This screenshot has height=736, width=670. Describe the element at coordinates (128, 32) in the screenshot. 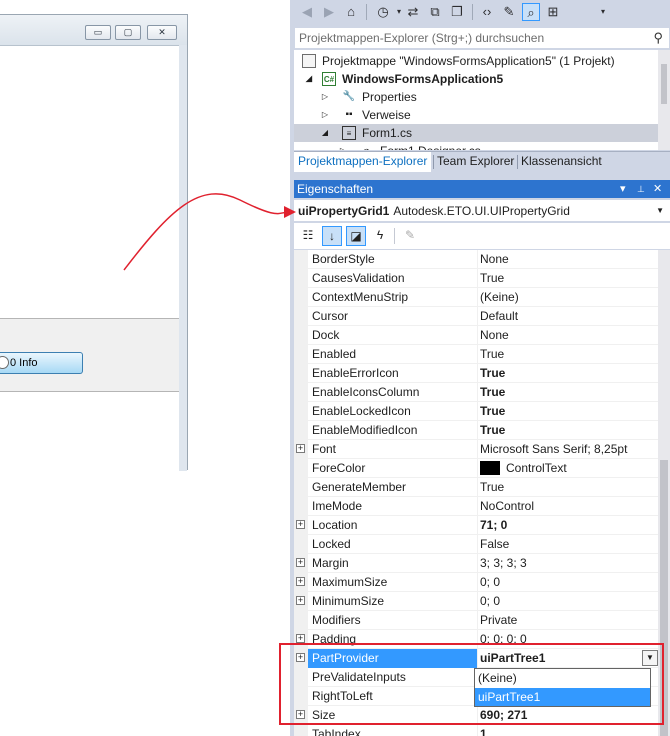

I see `maximize-button: ▢` at that location.